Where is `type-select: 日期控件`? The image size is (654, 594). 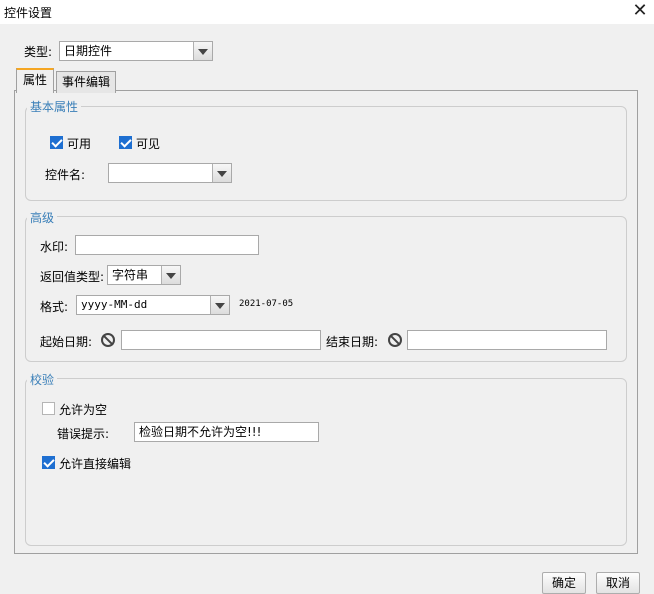
type-select: 日期控件 is located at coordinates (136, 51).